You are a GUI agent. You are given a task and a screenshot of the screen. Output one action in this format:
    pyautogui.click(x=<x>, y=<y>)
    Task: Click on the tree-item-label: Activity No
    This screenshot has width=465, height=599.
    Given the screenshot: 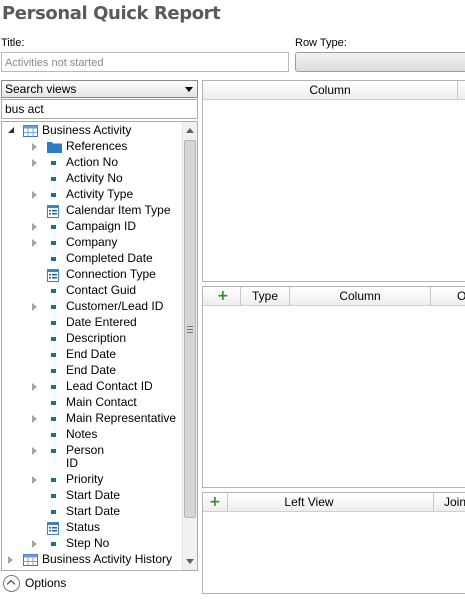 What is the action you would take?
    pyautogui.click(x=94, y=178)
    